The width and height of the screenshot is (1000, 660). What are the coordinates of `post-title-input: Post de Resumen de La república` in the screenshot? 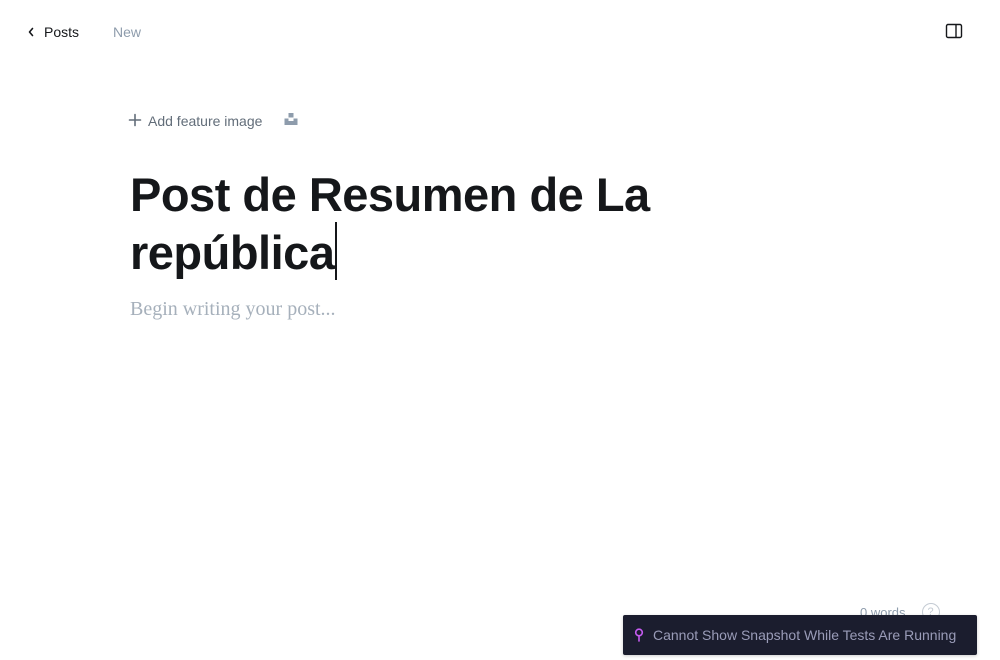 It's located at (440, 224).